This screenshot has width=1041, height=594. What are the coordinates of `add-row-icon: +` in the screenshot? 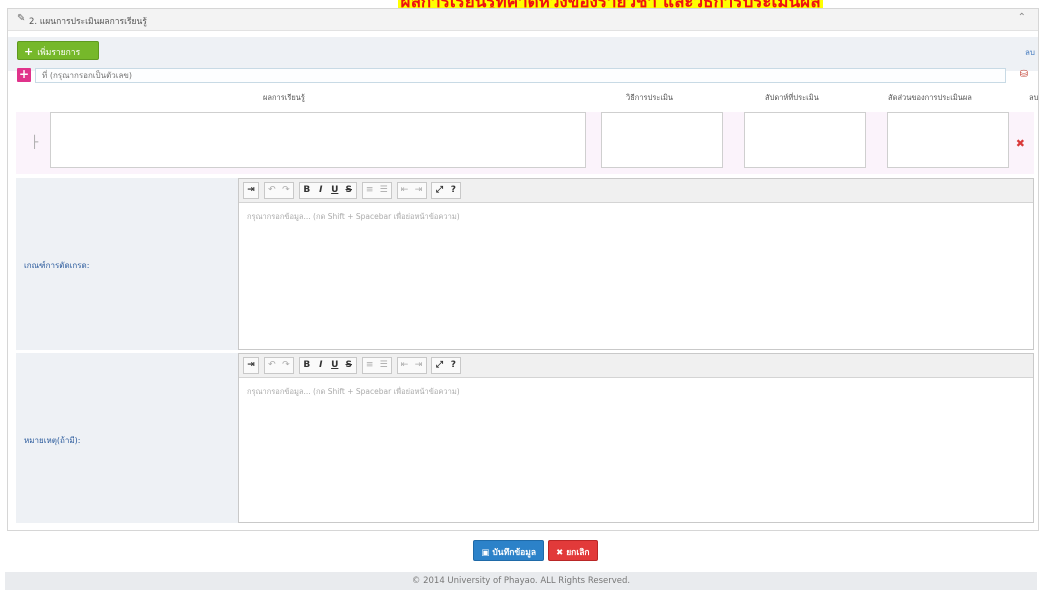 It's located at (24, 75).